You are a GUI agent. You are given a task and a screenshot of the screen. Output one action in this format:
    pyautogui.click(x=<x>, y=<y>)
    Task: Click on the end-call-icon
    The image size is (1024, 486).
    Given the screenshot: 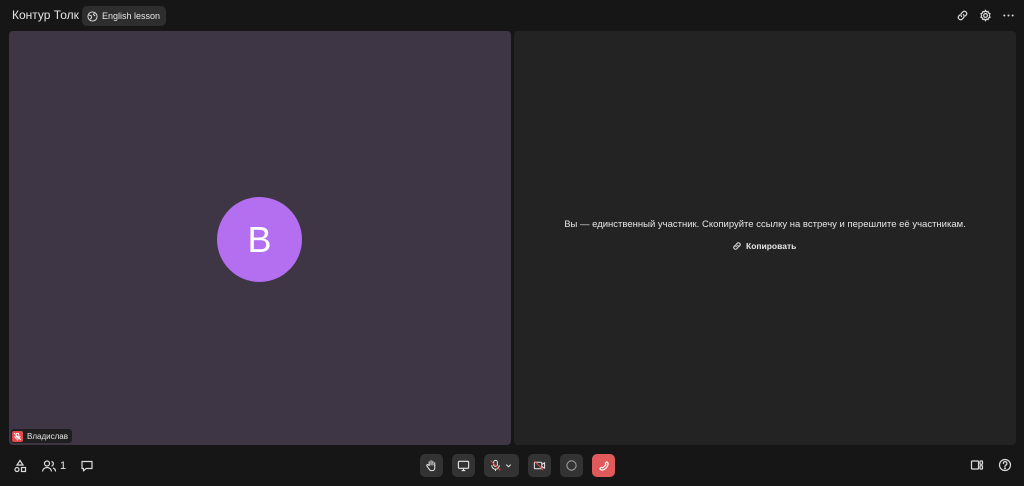 What is the action you would take?
    pyautogui.click(x=604, y=466)
    